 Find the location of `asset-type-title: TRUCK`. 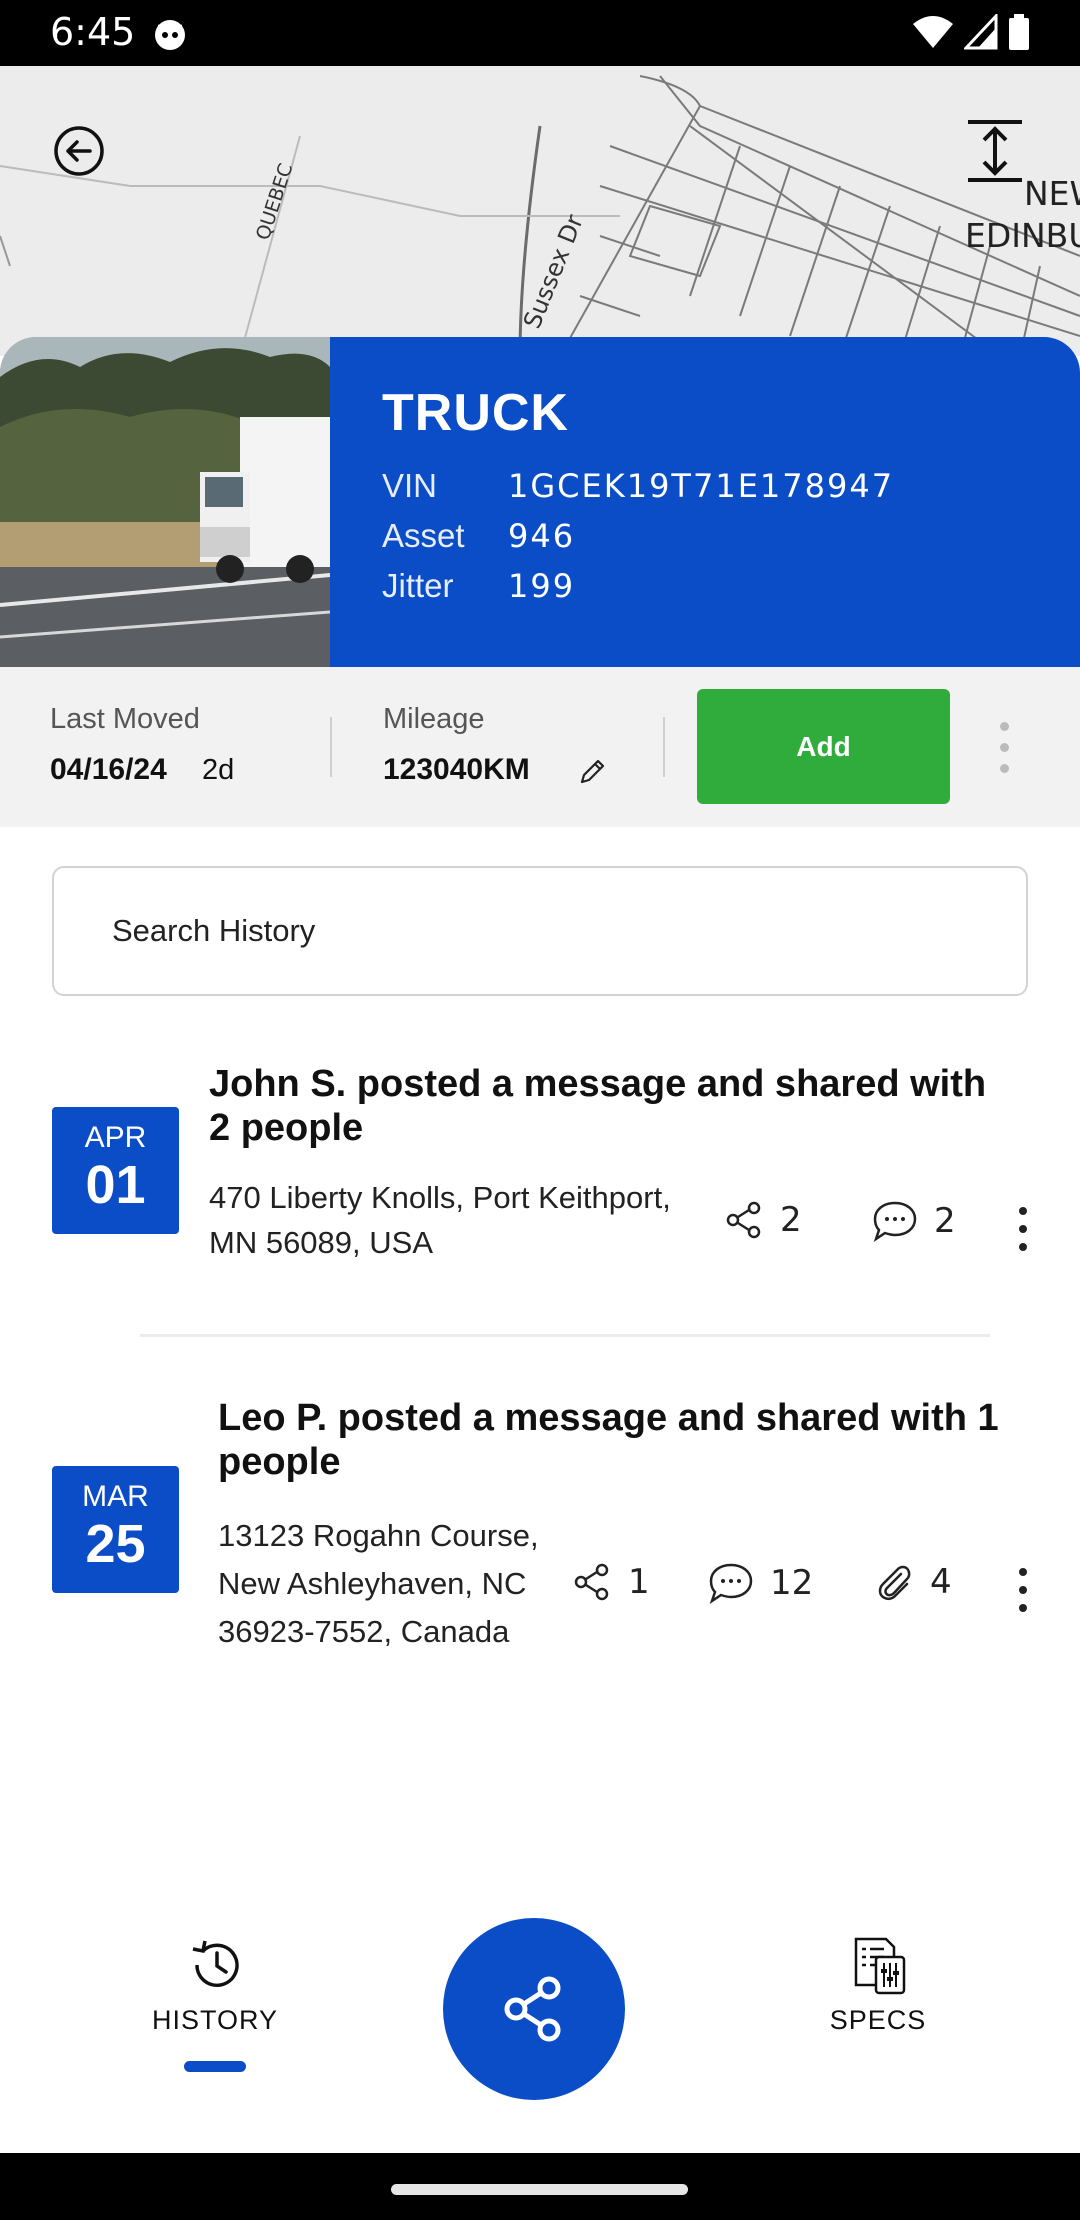

asset-type-title: TRUCK is located at coordinates (475, 413).